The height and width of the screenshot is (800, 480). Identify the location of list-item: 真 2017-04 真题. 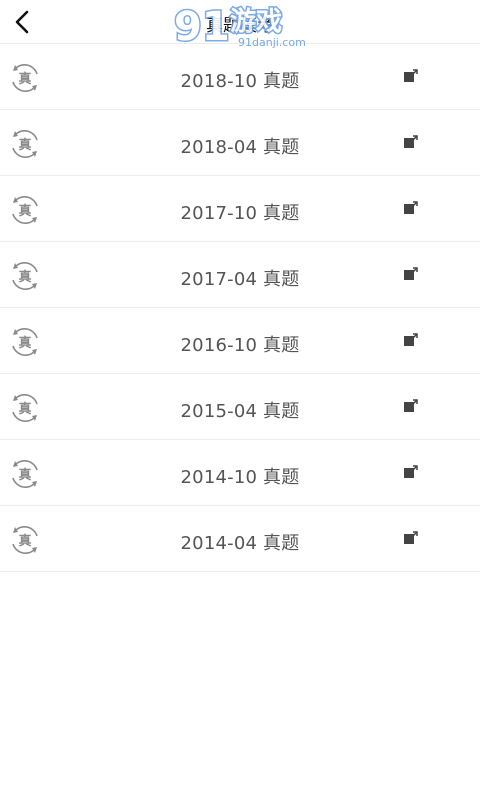
(240, 275).